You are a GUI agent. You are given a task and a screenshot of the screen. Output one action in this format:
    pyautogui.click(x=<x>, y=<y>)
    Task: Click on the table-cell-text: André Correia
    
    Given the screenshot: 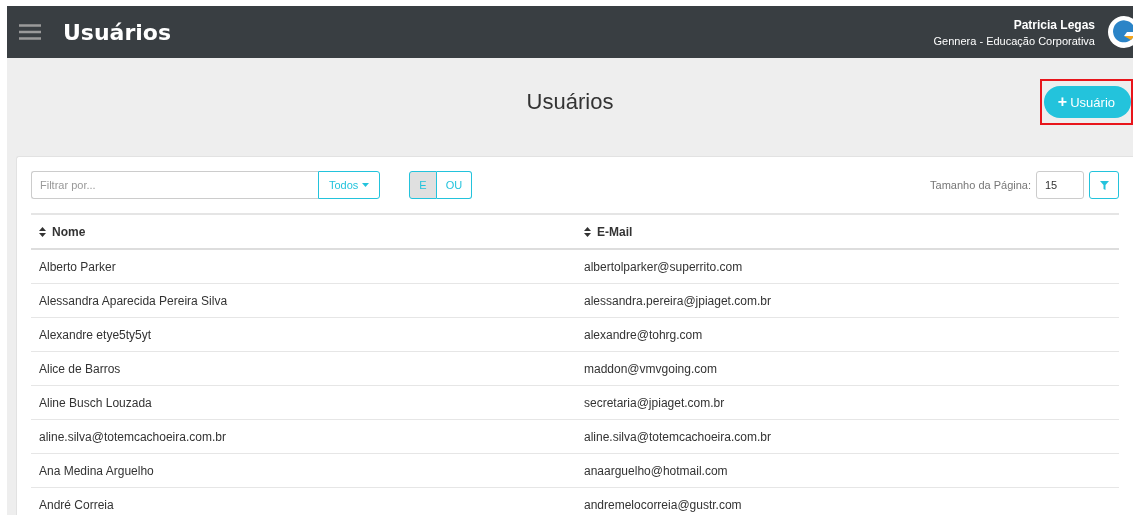 What is the action you would take?
    pyautogui.click(x=76, y=504)
    